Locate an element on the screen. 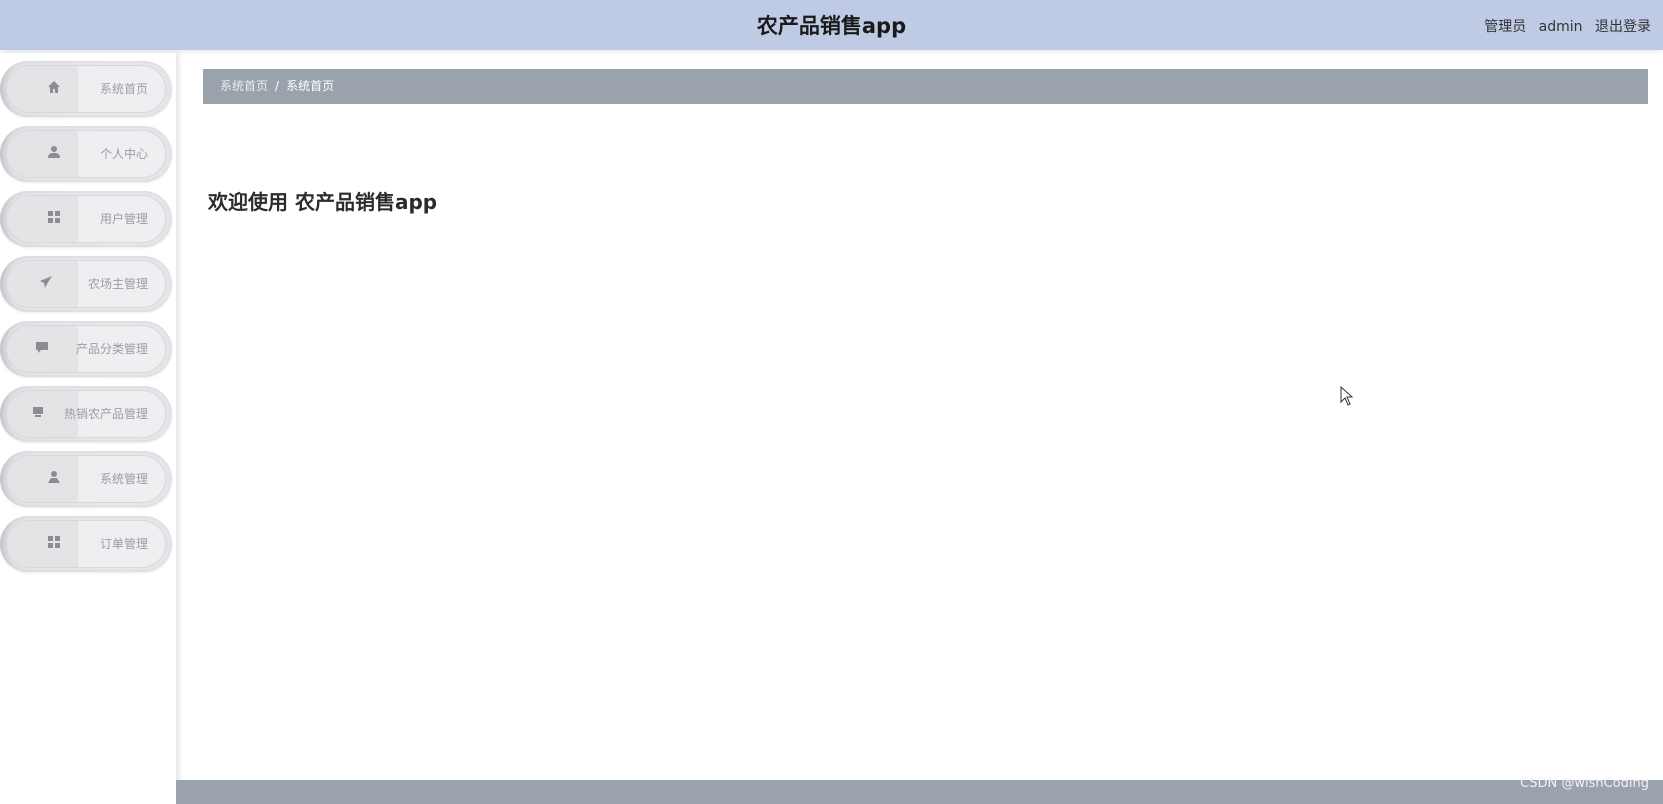 This screenshot has width=1663, height=804. sidebar-item-farmer-management: 农场主管理 is located at coordinates (86, 284).